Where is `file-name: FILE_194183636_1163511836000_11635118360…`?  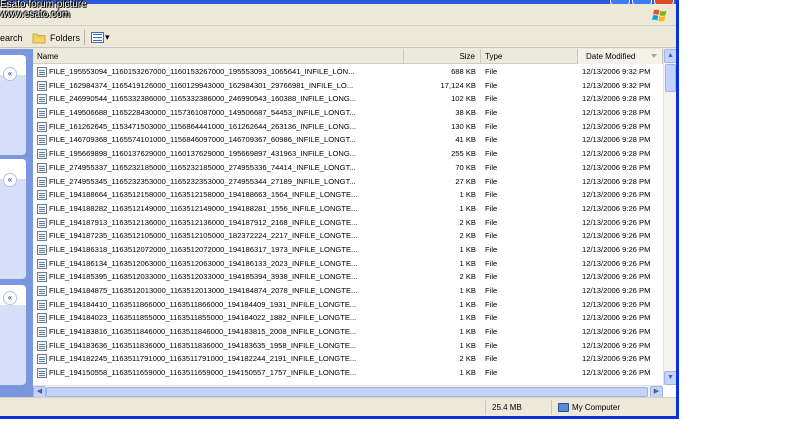 file-name: FILE_194183636_1163511836000_11635118360… is located at coordinates (203, 345).